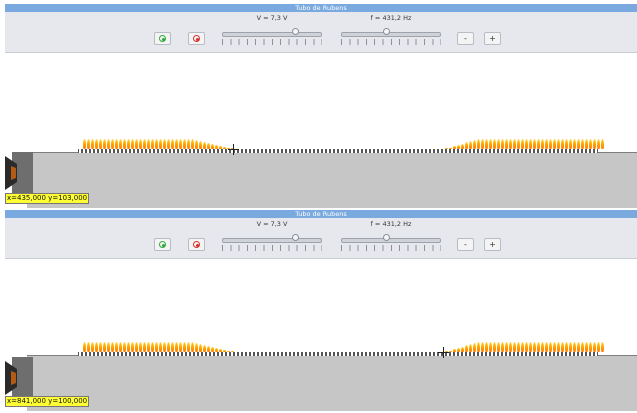  Describe the element at coordinates (391, 18) in the screenshot. I see `frequency-label: f = 431,2 Hz` at that location.